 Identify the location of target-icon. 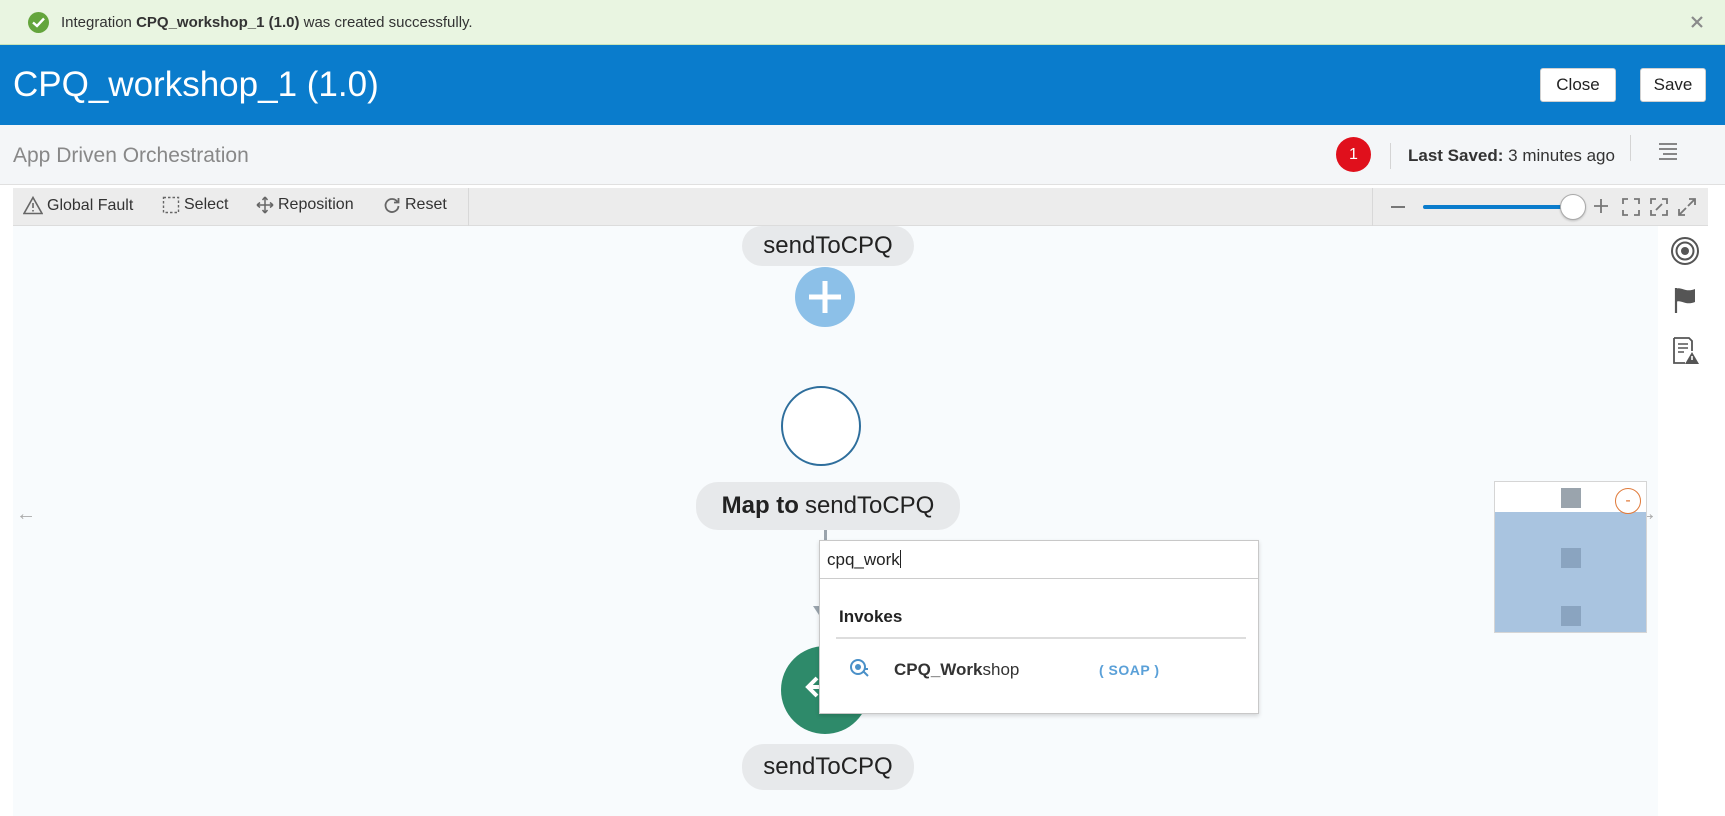
(1685, 251).